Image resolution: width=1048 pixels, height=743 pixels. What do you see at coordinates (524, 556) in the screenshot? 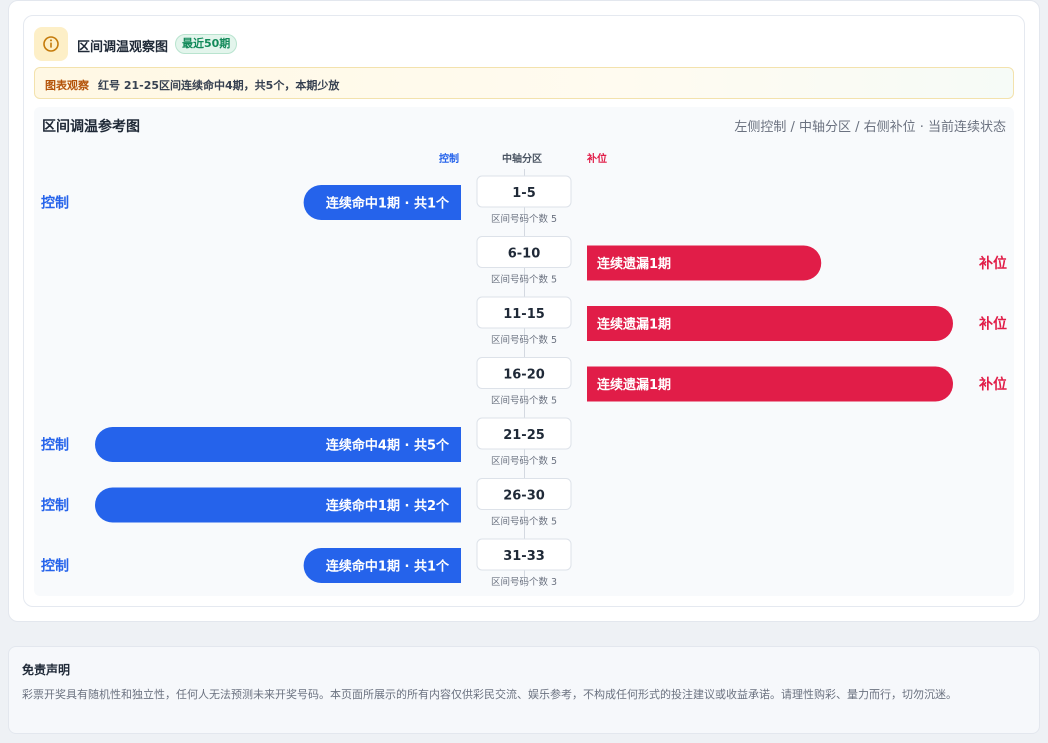
I see `zone-label: 31-33` at bounding box center [524, 556].